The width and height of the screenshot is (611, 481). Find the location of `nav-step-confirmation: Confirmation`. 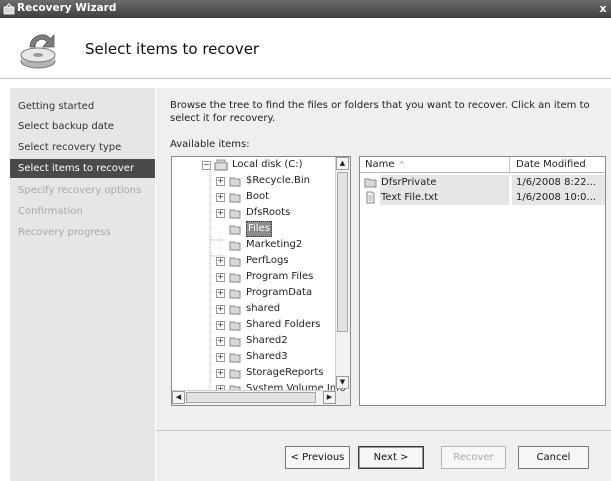

nav-step-confirmation: Confirmation is located at coordinates (50, 211).